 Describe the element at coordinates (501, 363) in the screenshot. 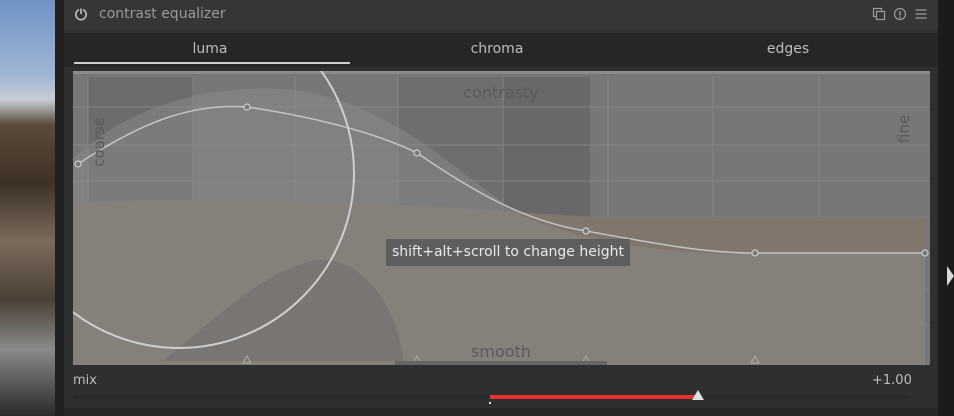

I see `graph-bottom-shade` at that location.